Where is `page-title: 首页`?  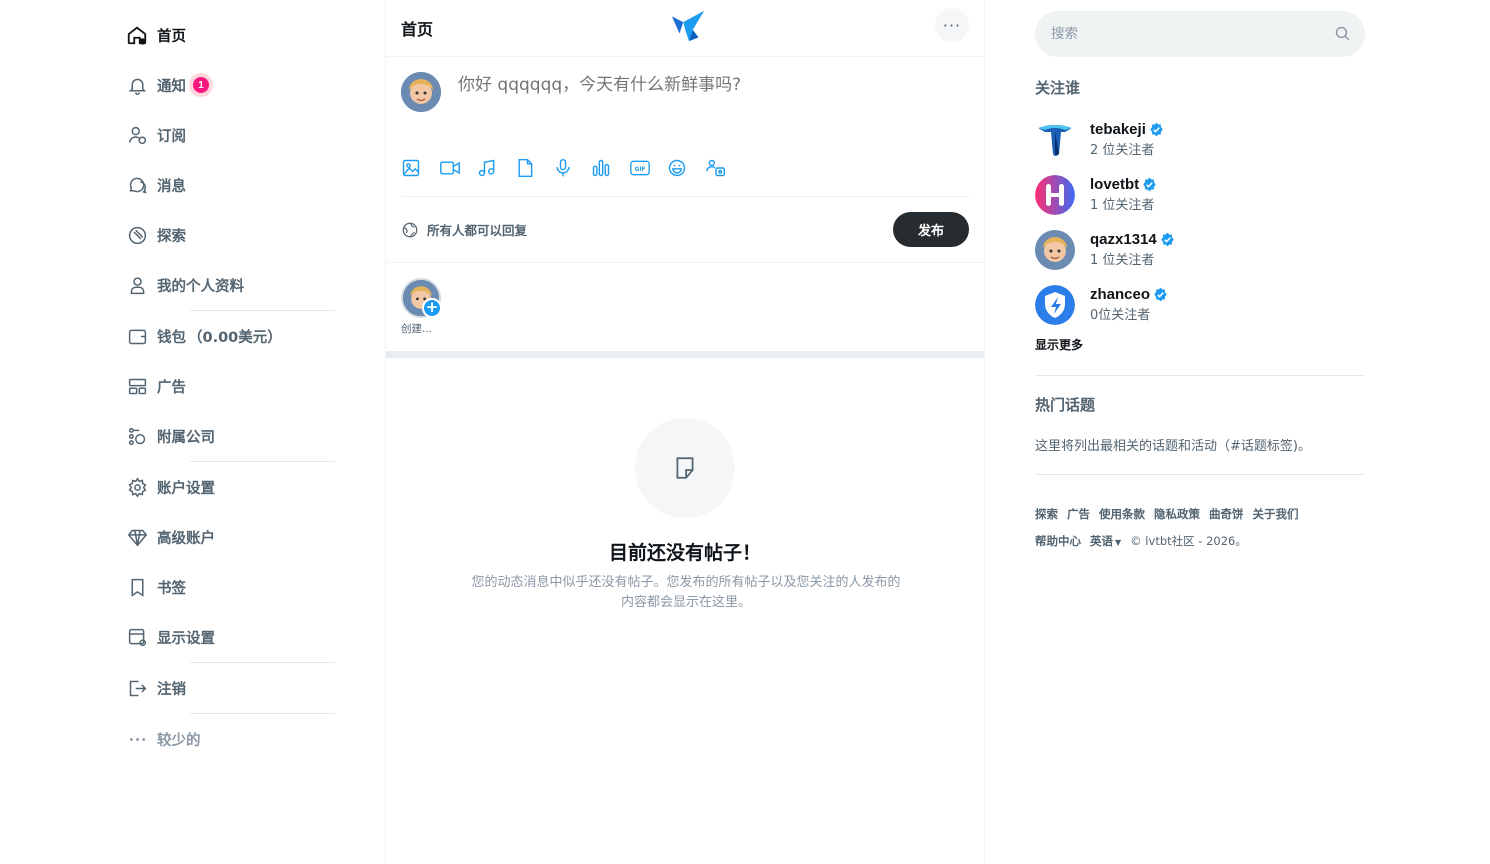 page-title: 首页 is located at coordinates (417, 29).